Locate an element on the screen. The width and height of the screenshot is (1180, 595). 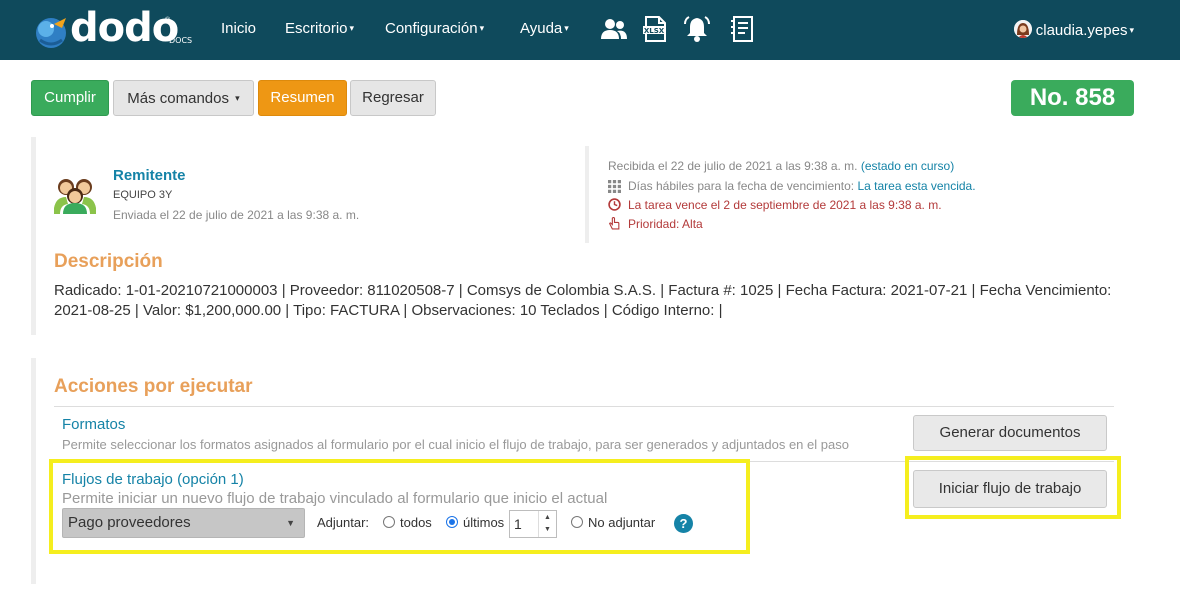
hand-pointer-icon is located at coordinates (614, 223).